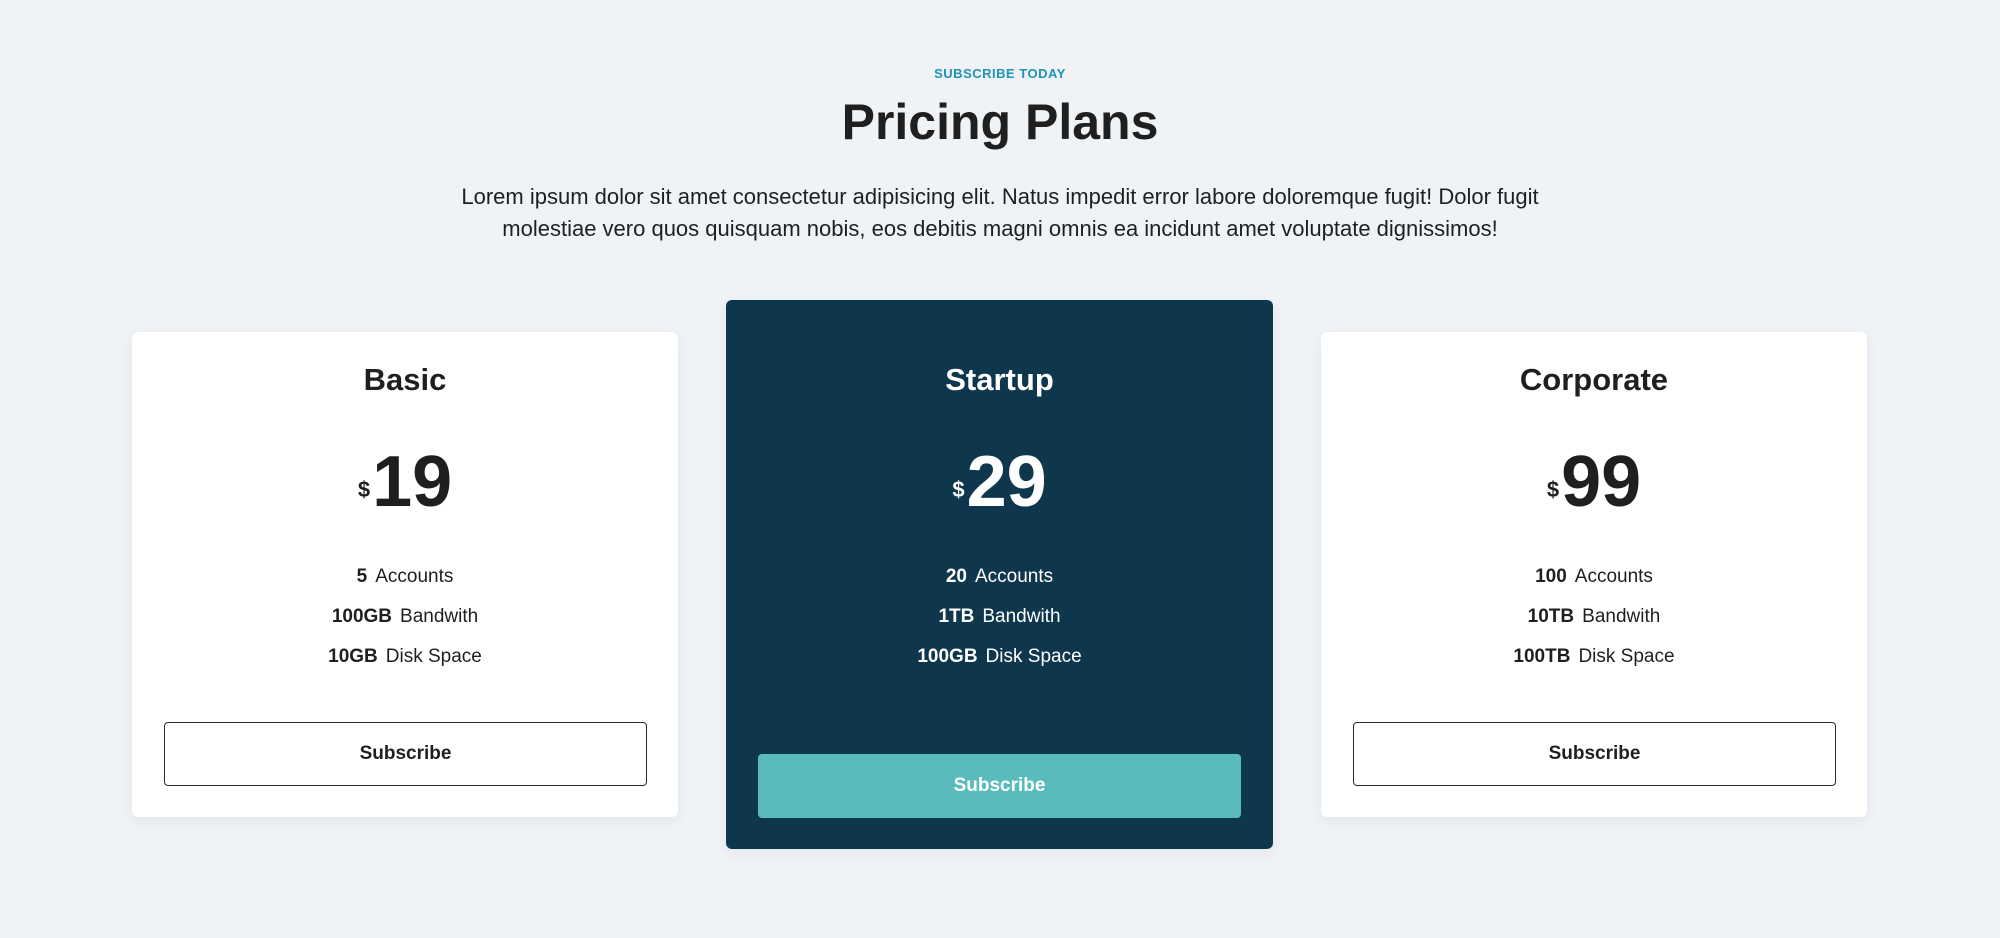  What do you see at coordinates (362, 576) in the screenshot?
I see `feature-value: 5` at bounding box center [362, 576].